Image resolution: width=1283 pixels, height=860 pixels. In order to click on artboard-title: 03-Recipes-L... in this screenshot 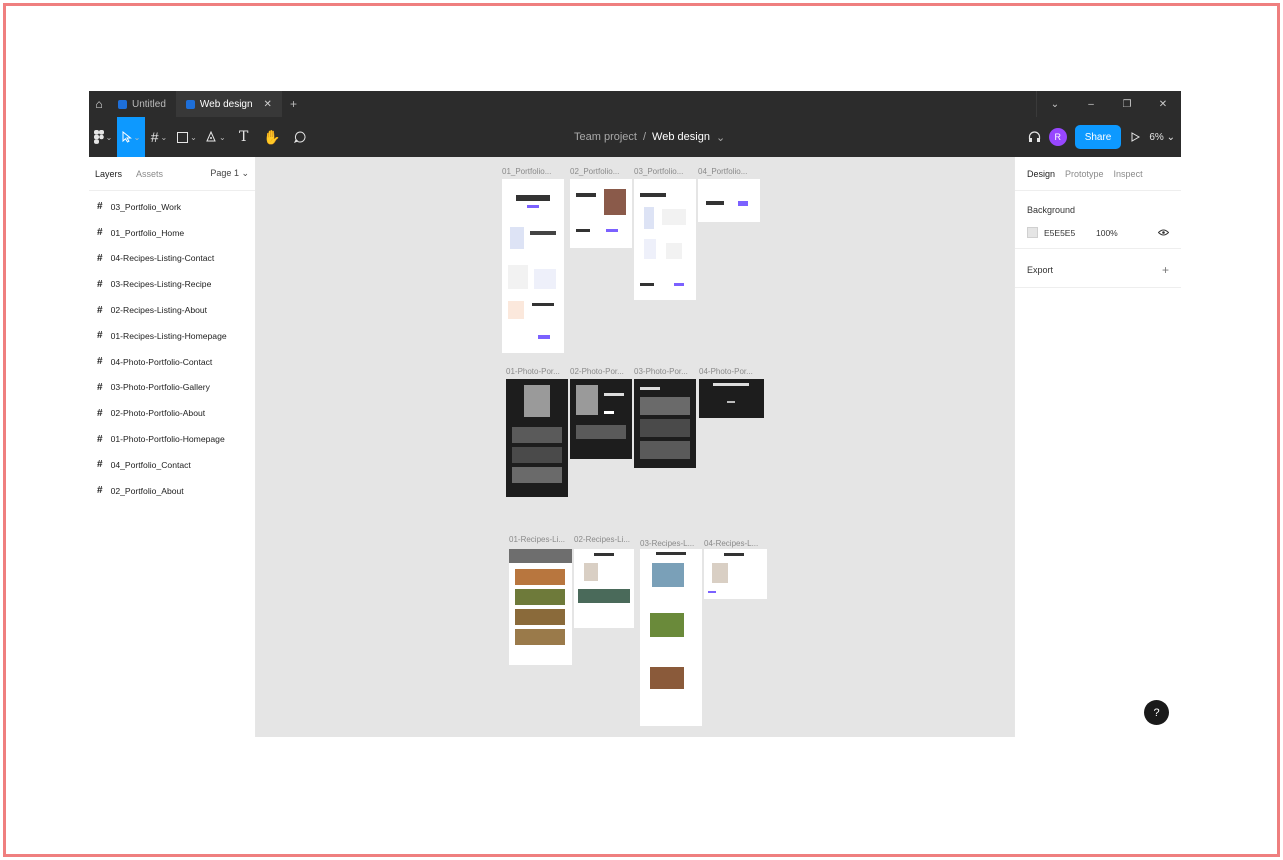, I will do `click(670, 543)`.